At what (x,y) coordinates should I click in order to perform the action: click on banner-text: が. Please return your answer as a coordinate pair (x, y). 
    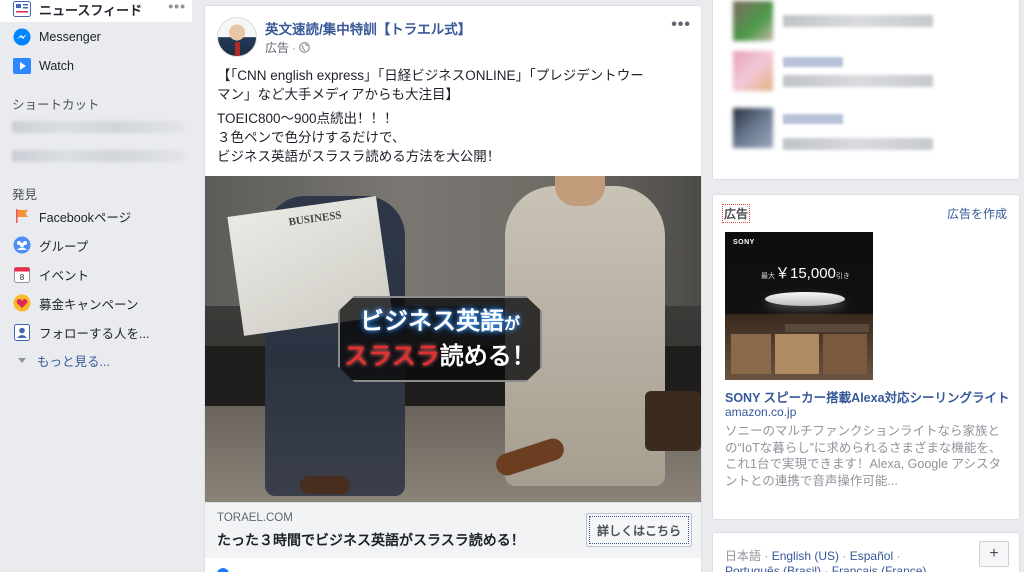
    Looking at the image, I should click on (511, 324).